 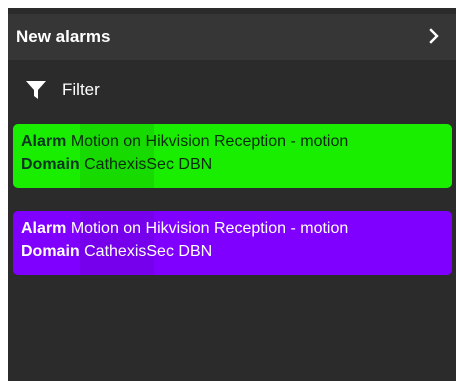 I want to click on filter-label: Filter, so click(x=81, y=89).